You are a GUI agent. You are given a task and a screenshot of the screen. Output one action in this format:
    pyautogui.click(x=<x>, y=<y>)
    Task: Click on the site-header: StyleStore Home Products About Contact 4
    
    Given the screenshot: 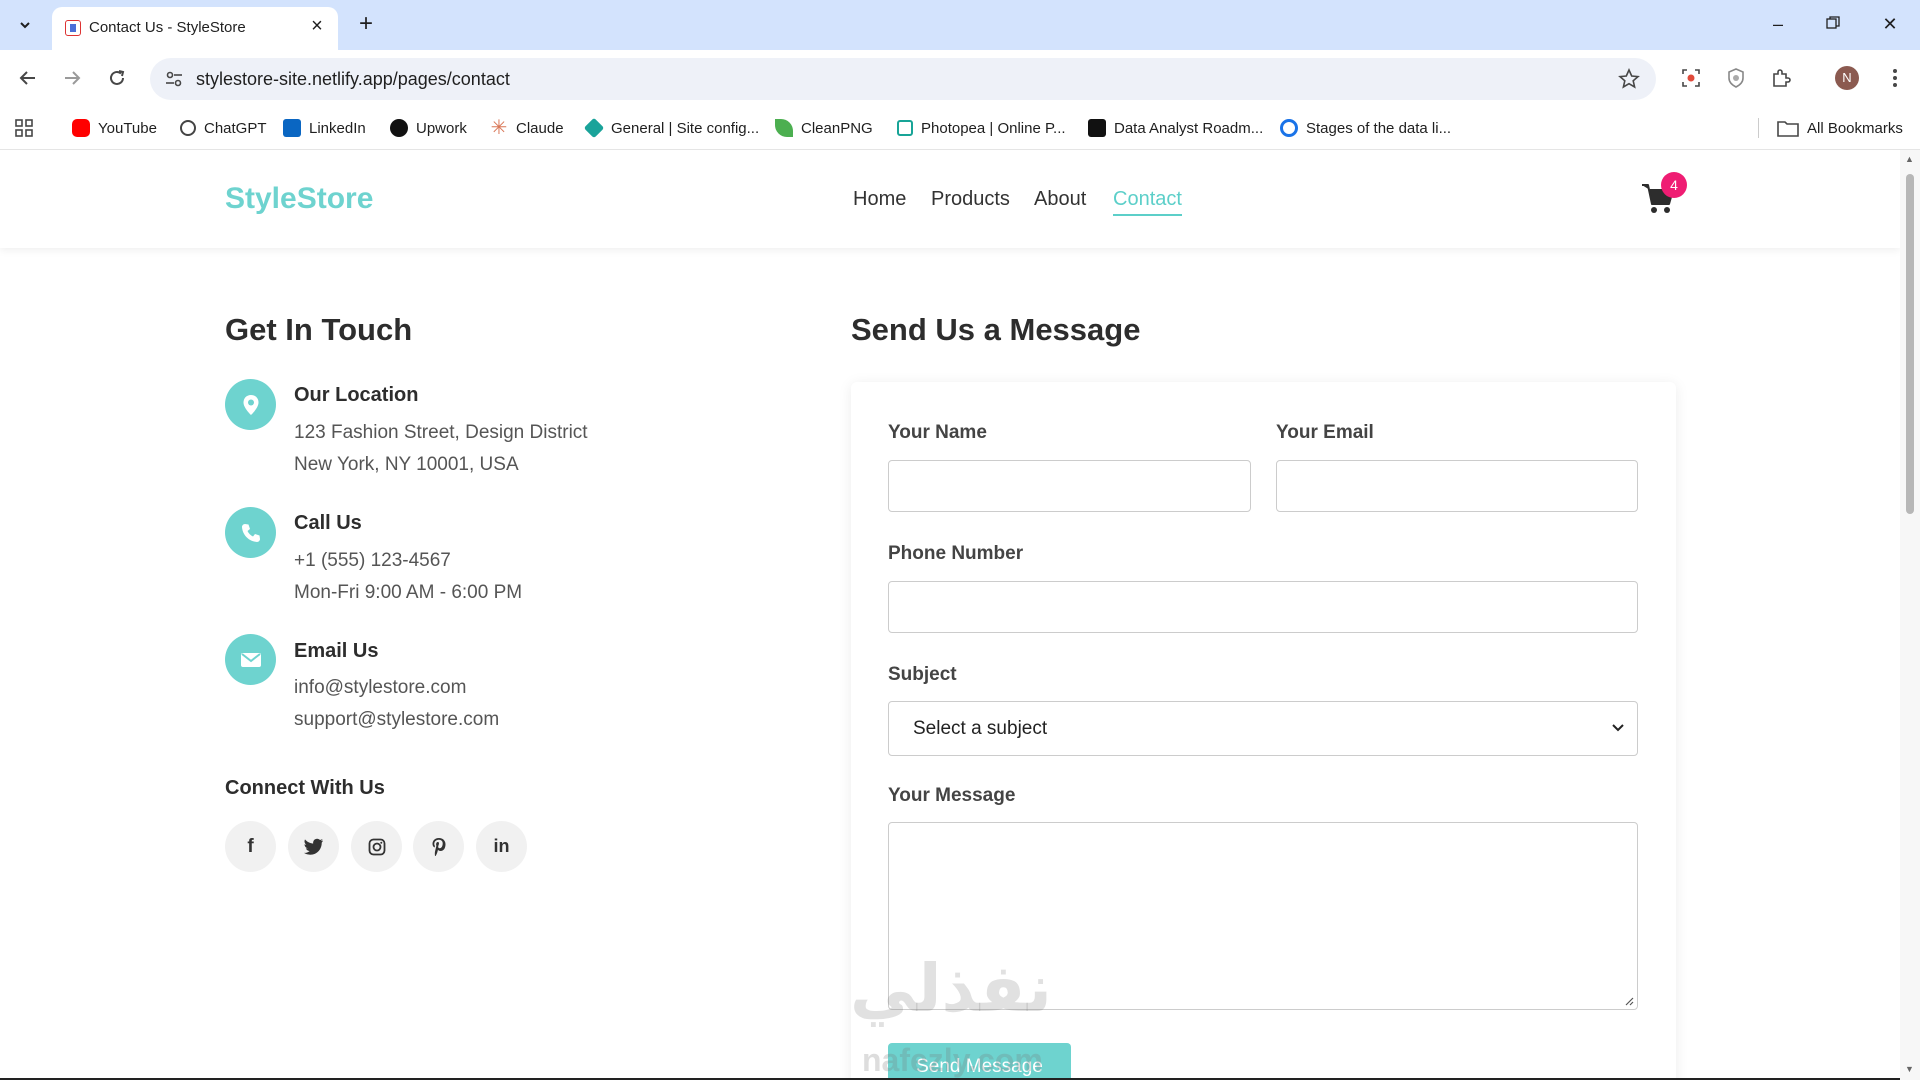 What is the action you would take?
    pyautogui.click(x=950, y=199)
    